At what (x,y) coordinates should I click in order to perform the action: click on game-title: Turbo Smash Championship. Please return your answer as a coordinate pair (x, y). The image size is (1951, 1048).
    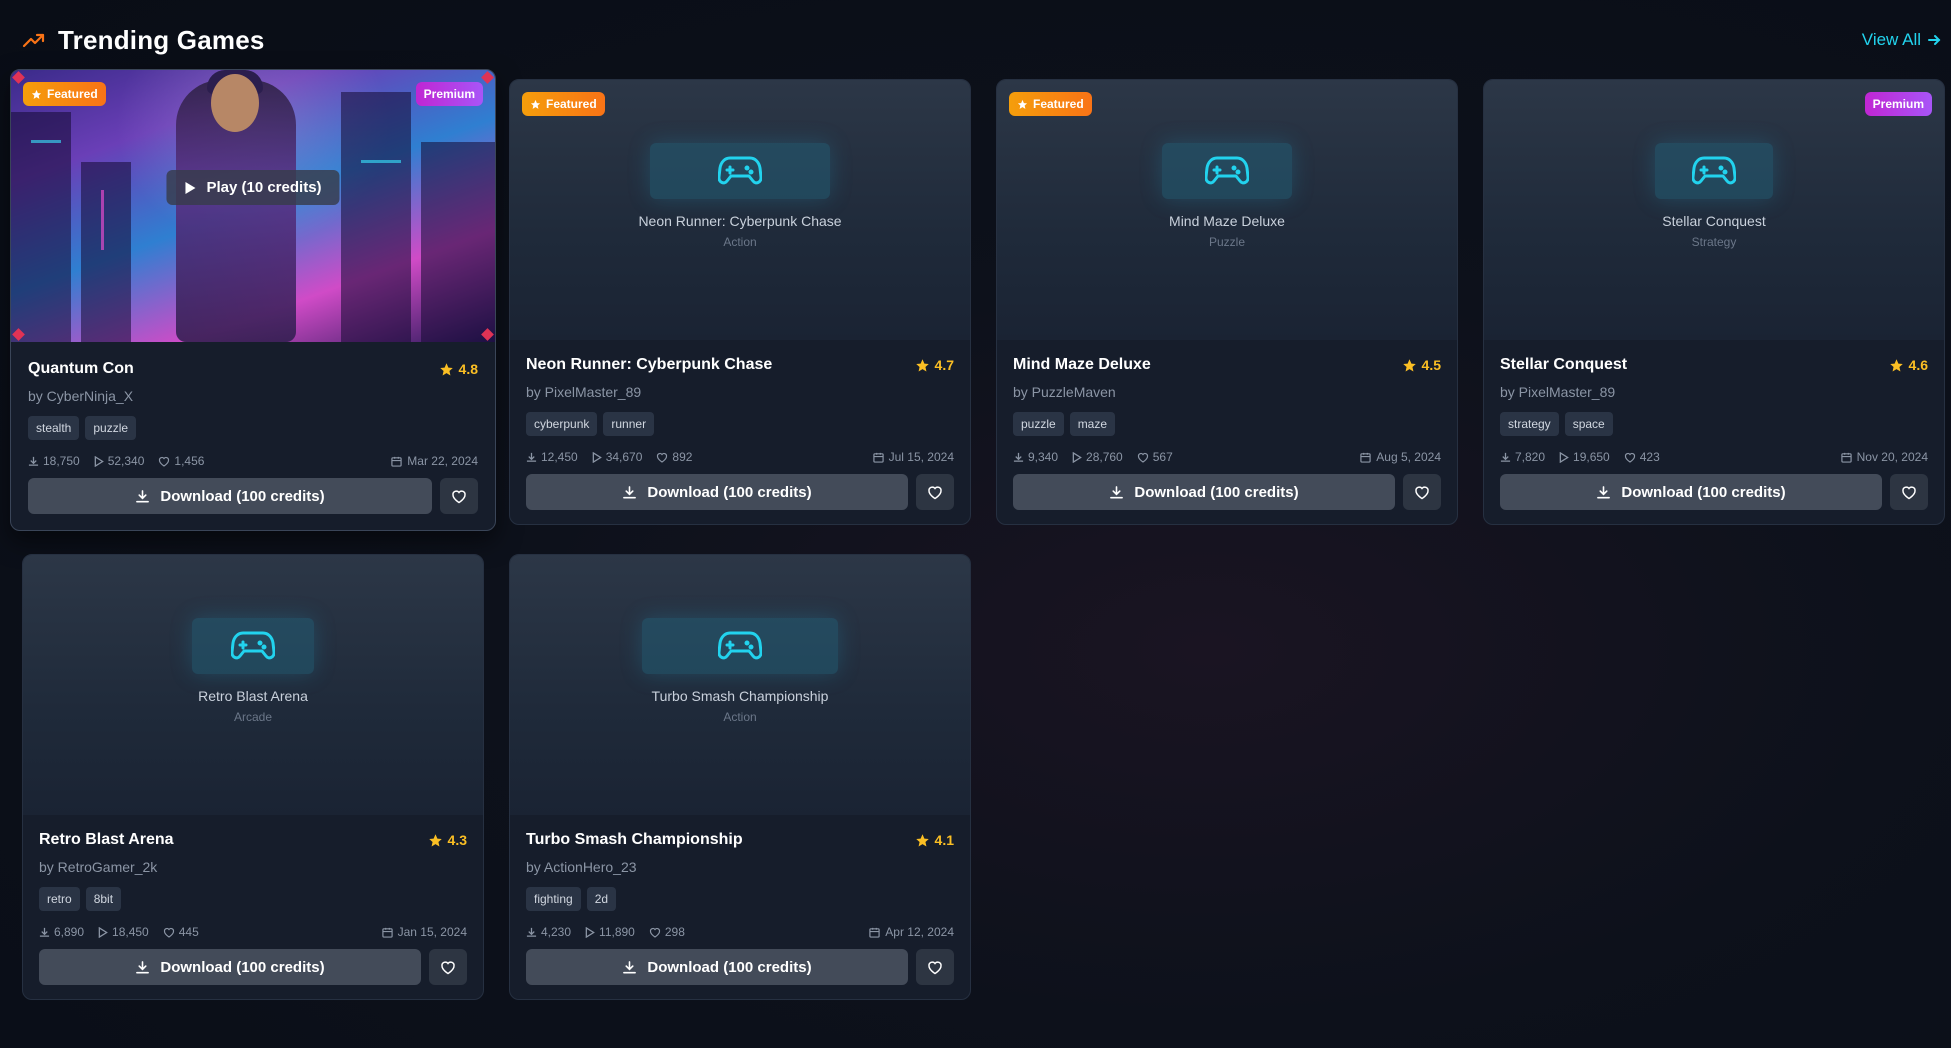
    Looking at the image, I should click on (634, 840).